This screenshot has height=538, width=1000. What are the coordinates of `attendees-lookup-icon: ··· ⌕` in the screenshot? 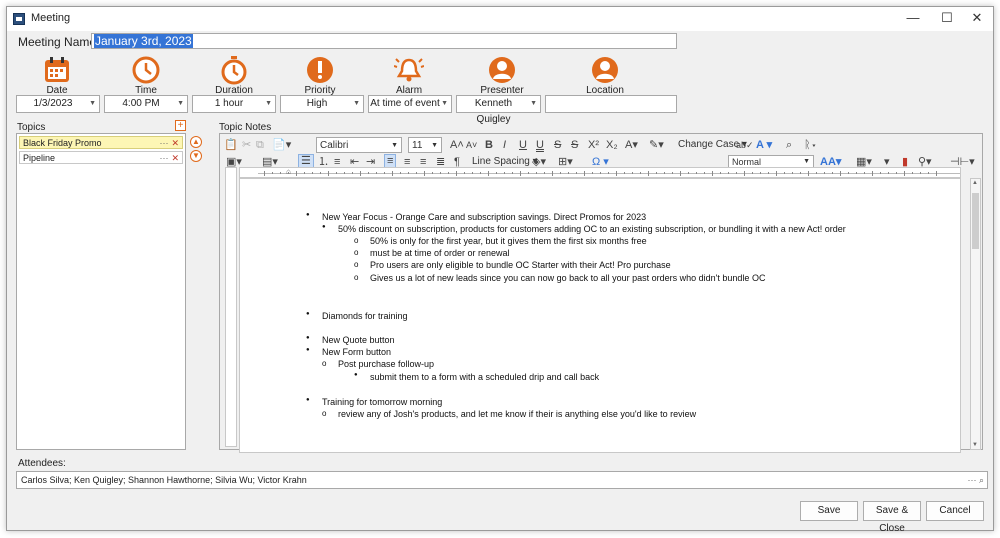 It's located at (975, 480).